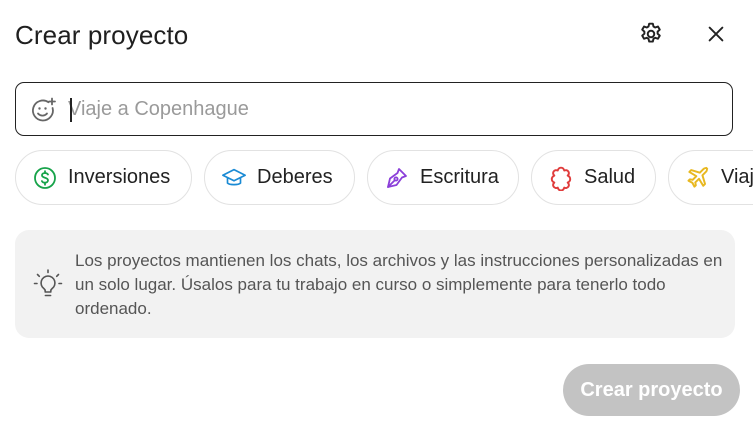 The image size is (753, 424). I want to click on add-emoji-icon, so click(44, 109).